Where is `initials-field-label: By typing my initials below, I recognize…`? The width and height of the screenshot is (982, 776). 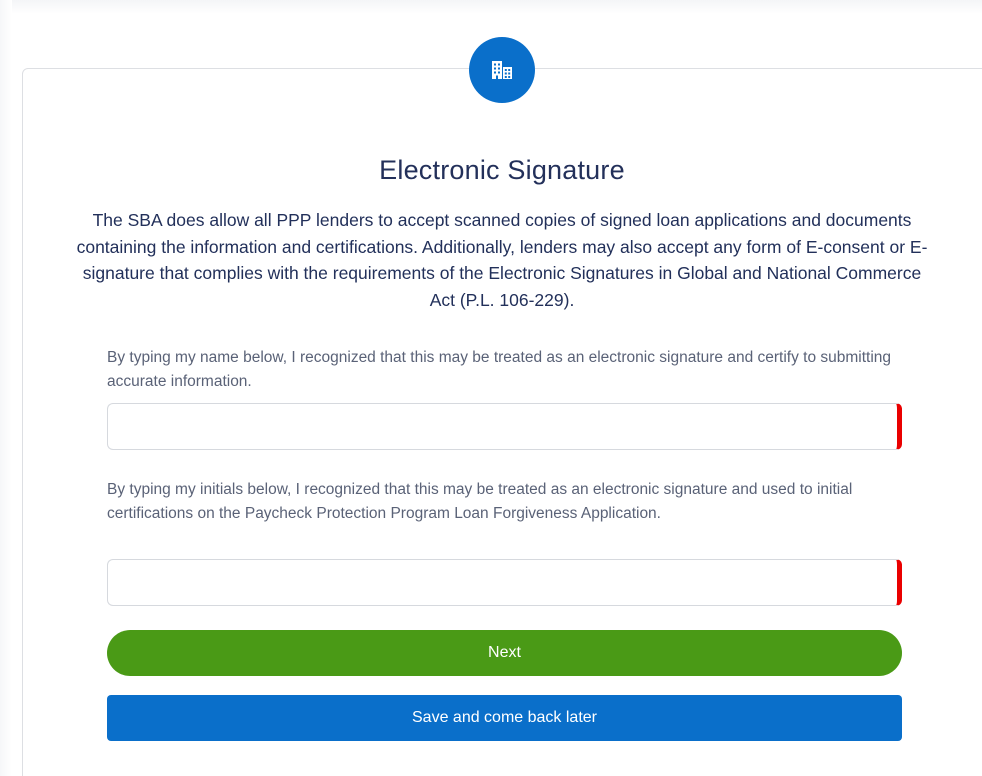 initials-field-label: By typing my initials below, I recognize… is located at coordinates (480, 501).